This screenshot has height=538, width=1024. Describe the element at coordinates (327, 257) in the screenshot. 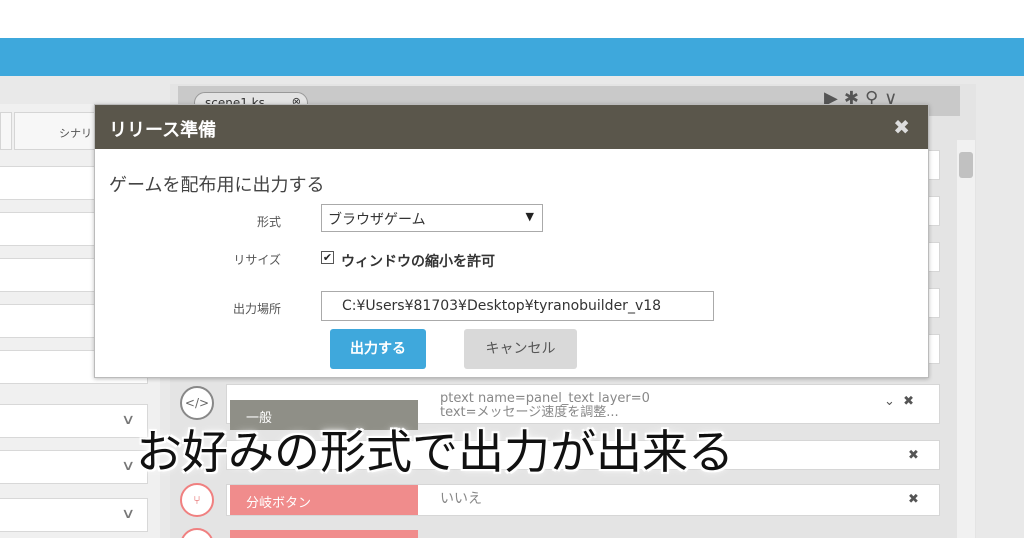

I see `resize-checkbox: ✔` at that location.